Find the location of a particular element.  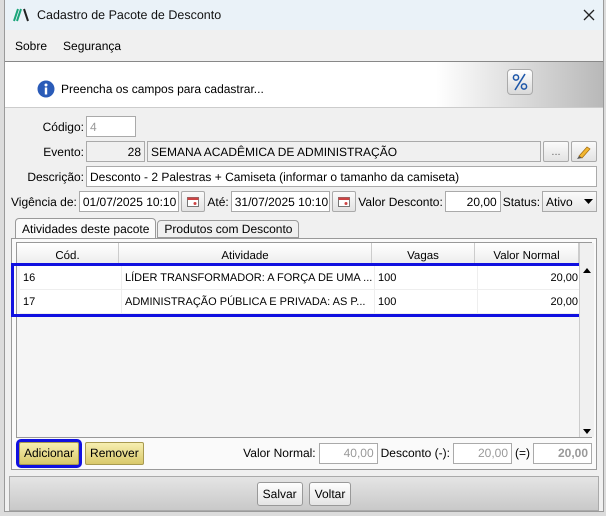

column-header: Atividade is located at coordinates (245, 253).